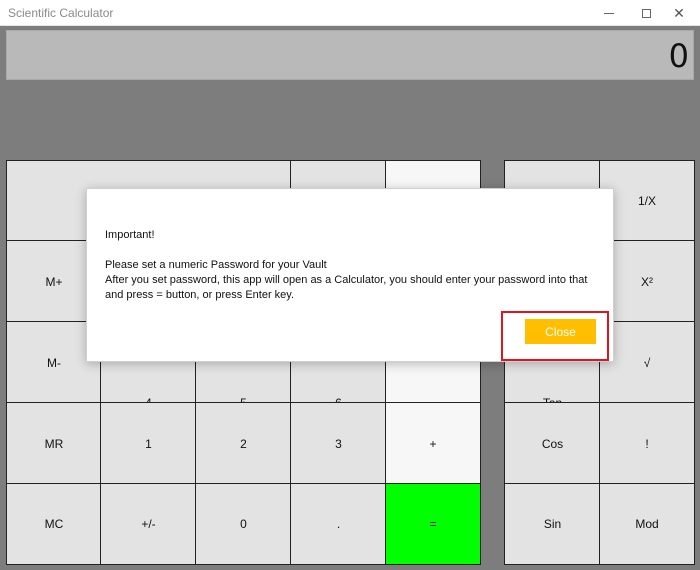 The width and height of the screenshot is (700, 570). I want to click on title-bar: Scientific Calculator ✕, so click(350, 13).